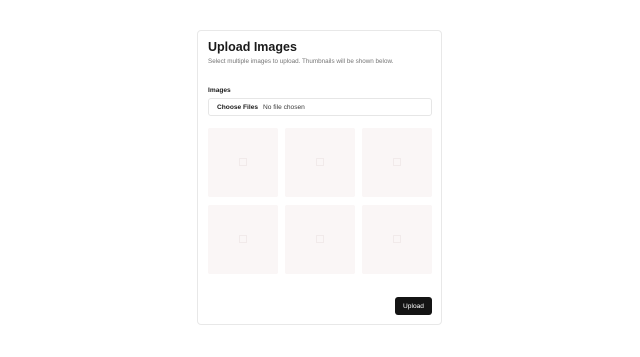  Describe the element at coordinates (237, 107) in the screenshot. I see `choose-files-button: Choose Files` at that location.